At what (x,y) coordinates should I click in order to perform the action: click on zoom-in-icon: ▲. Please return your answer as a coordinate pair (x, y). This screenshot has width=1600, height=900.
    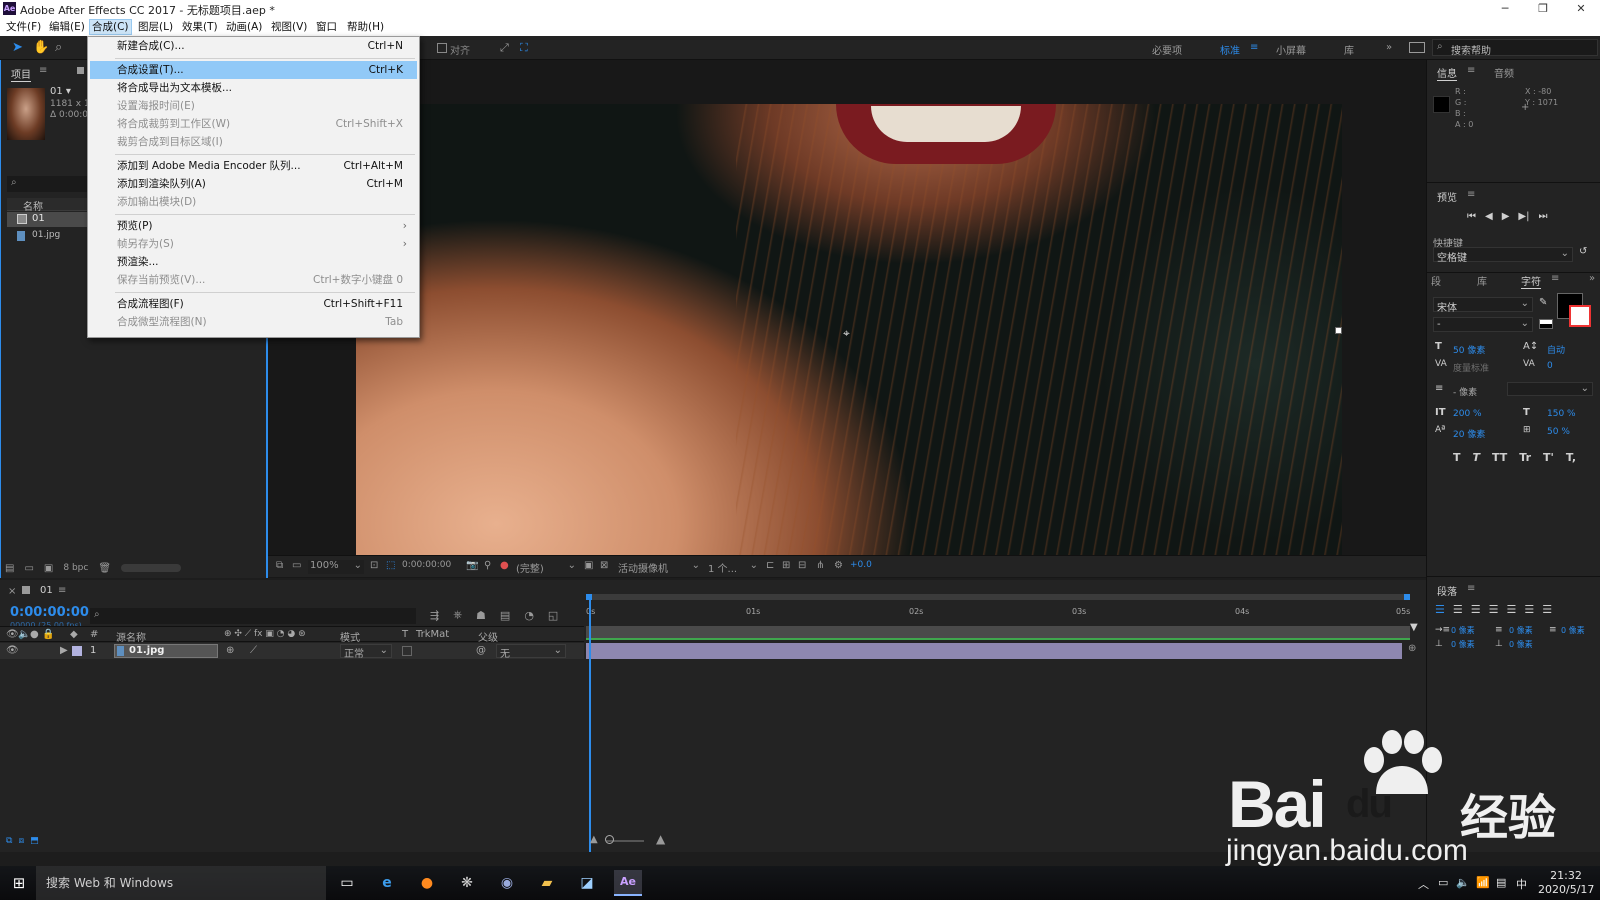
    Looking at the image, I should click on (660, 839).